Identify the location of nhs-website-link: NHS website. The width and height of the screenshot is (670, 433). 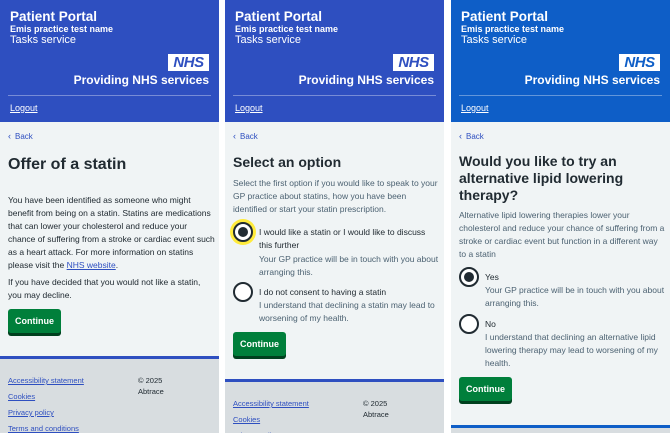
(91, 265).